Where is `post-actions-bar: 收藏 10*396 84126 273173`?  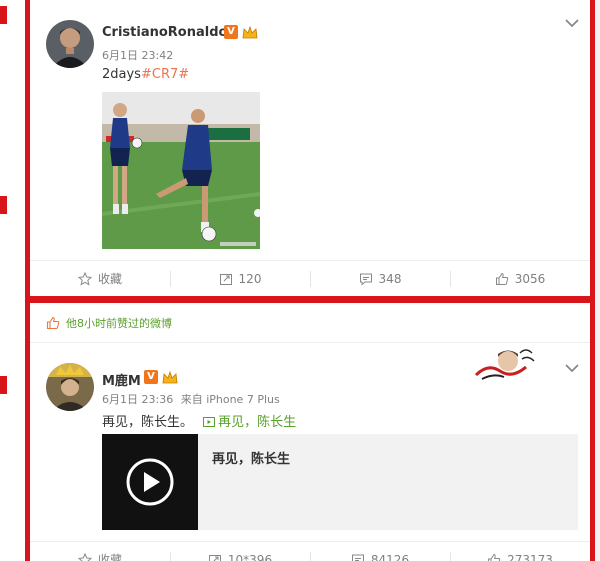
post-actions-bar: 收藏 10*396 84126 273173 is located at coordinates (310, 551).